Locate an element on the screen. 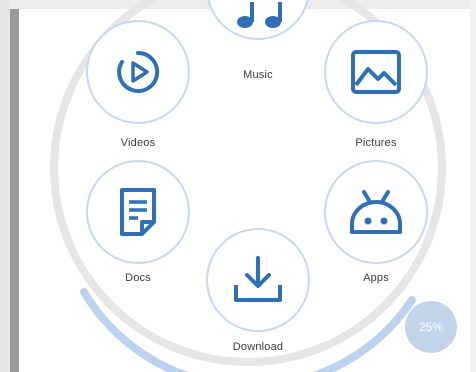 This screenshot has width=476, height=372. image-icon is located at coordinates (376, 72).